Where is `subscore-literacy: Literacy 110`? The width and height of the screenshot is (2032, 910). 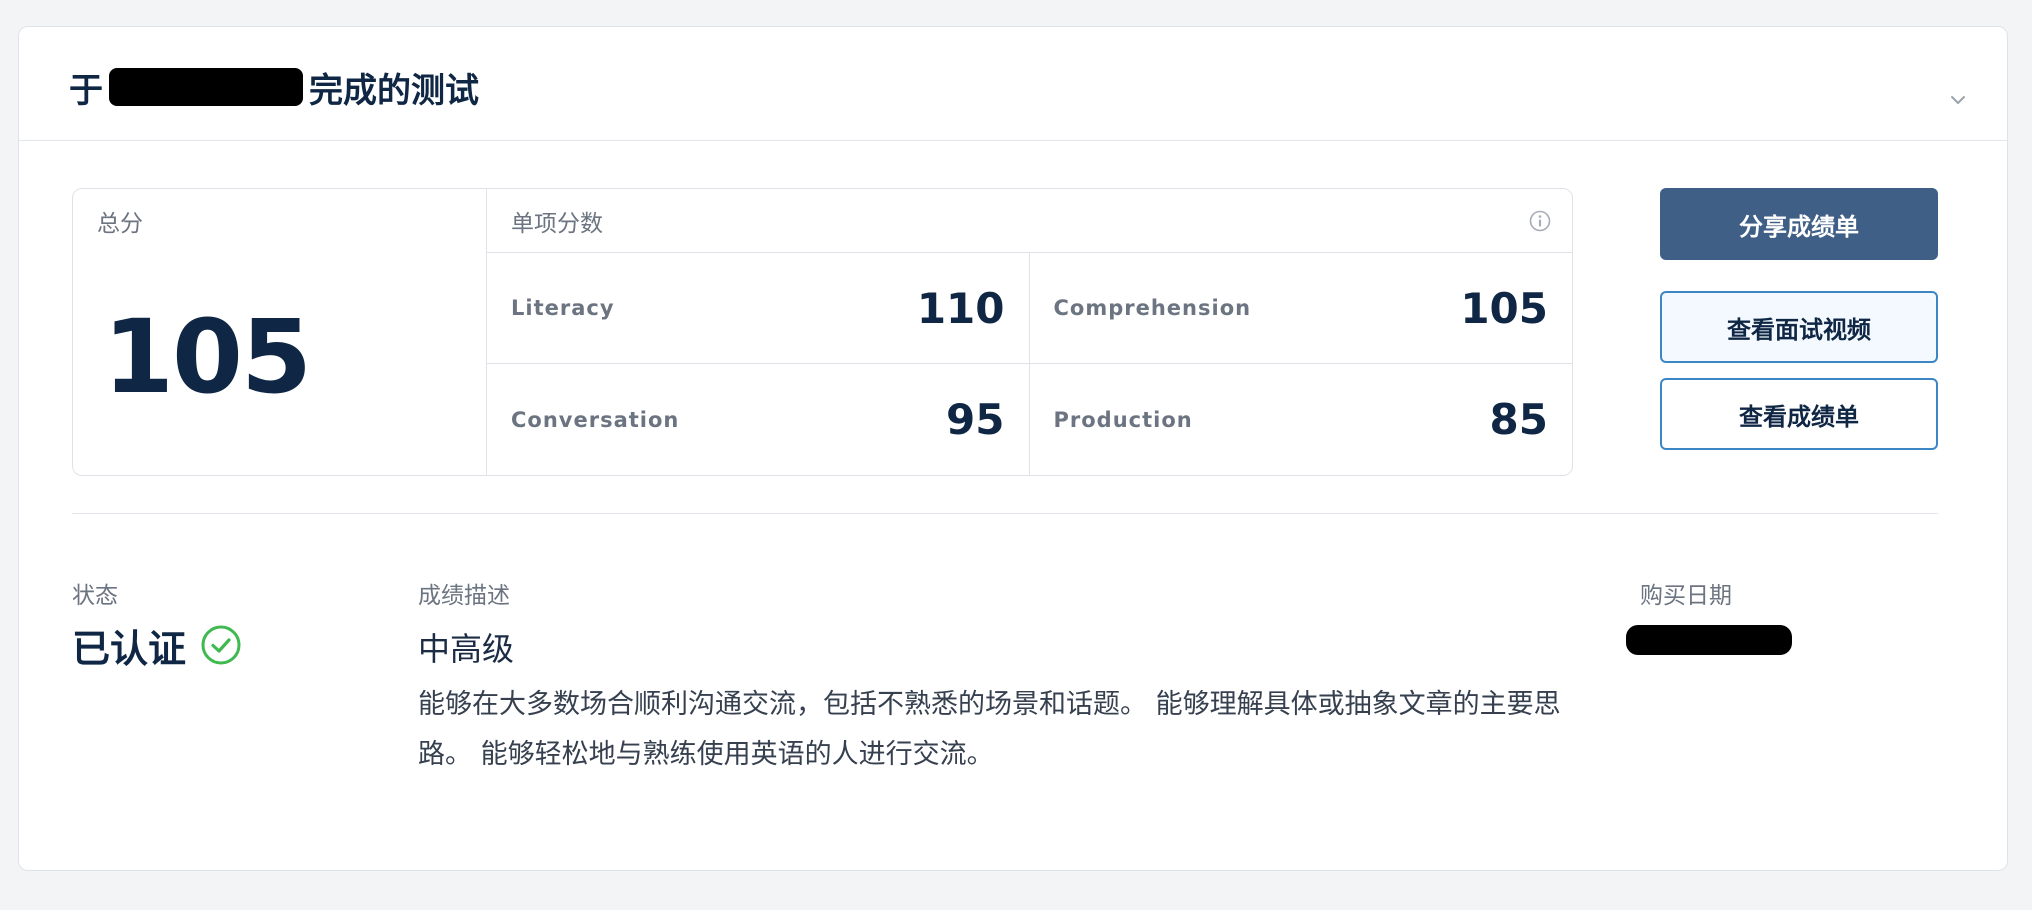
subscore-literacy: Literacy 110 is located at coordinates (758, 308).